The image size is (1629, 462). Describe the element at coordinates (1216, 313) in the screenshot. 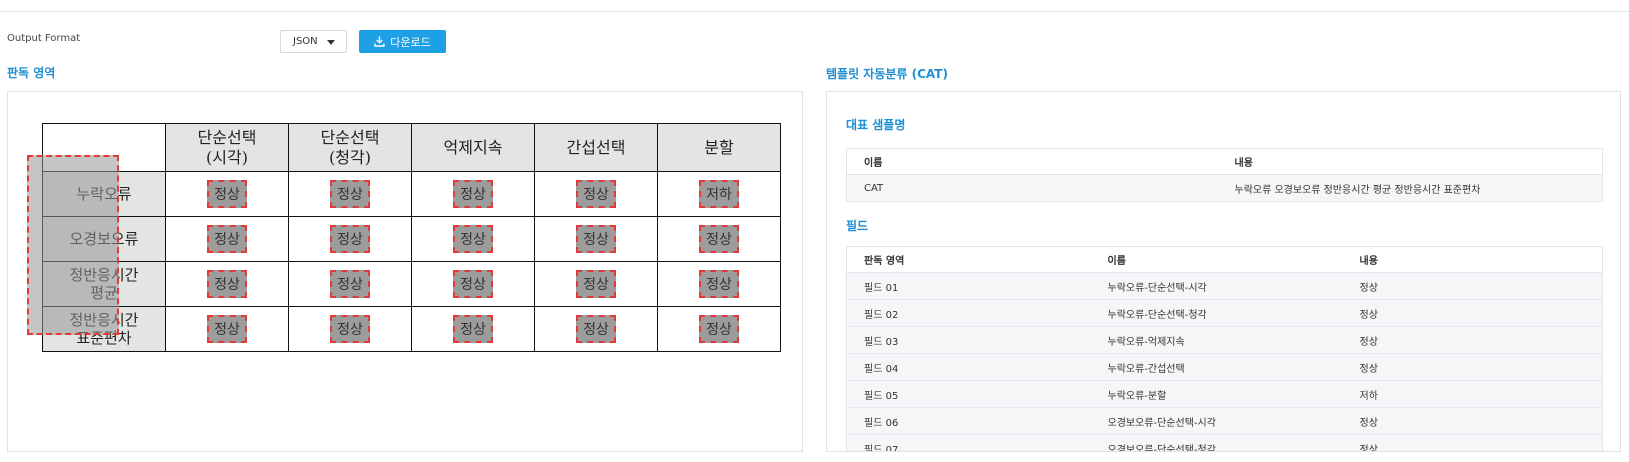

I see `field-name-cell: 누락오류-단순선택-청각` at that location.